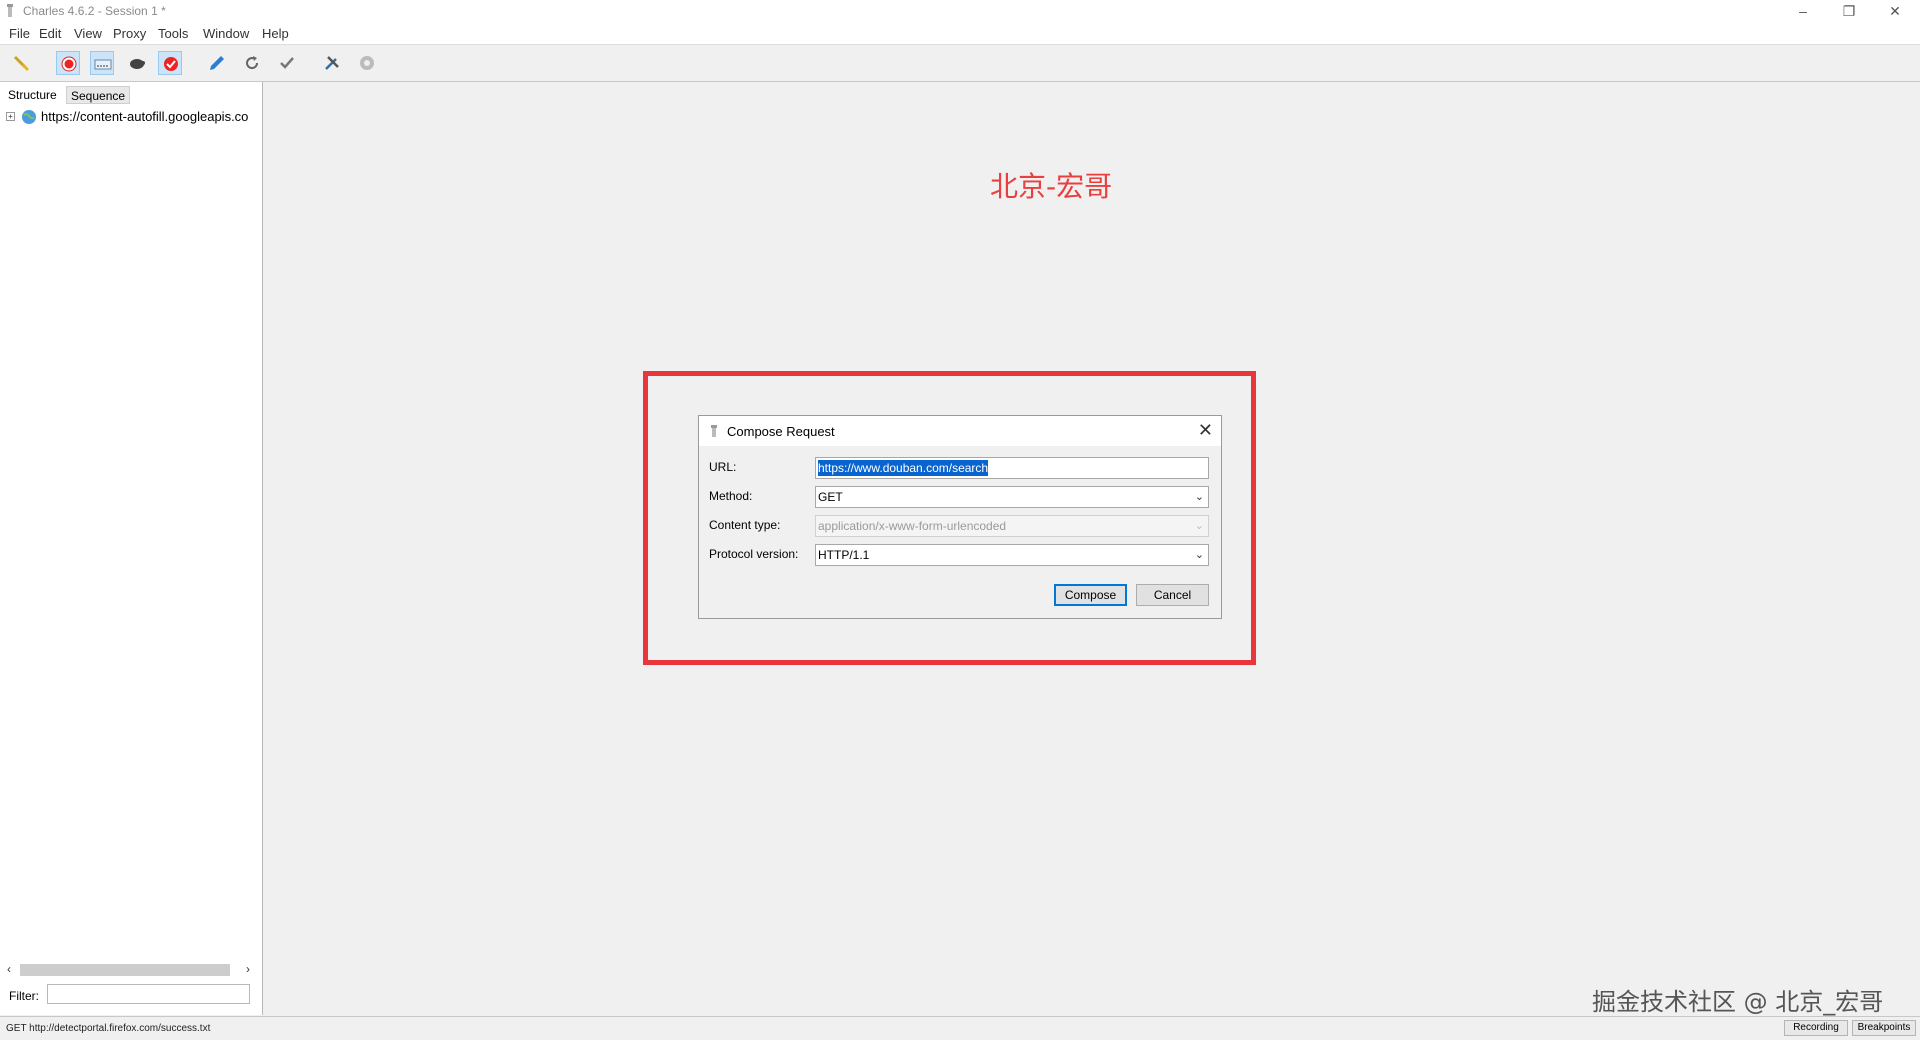 The image size is (1920, 1040). What do you see at coordinates (102, 63) in the screenshot?
I see `throttle-icon` at bounding box center [102, 63].